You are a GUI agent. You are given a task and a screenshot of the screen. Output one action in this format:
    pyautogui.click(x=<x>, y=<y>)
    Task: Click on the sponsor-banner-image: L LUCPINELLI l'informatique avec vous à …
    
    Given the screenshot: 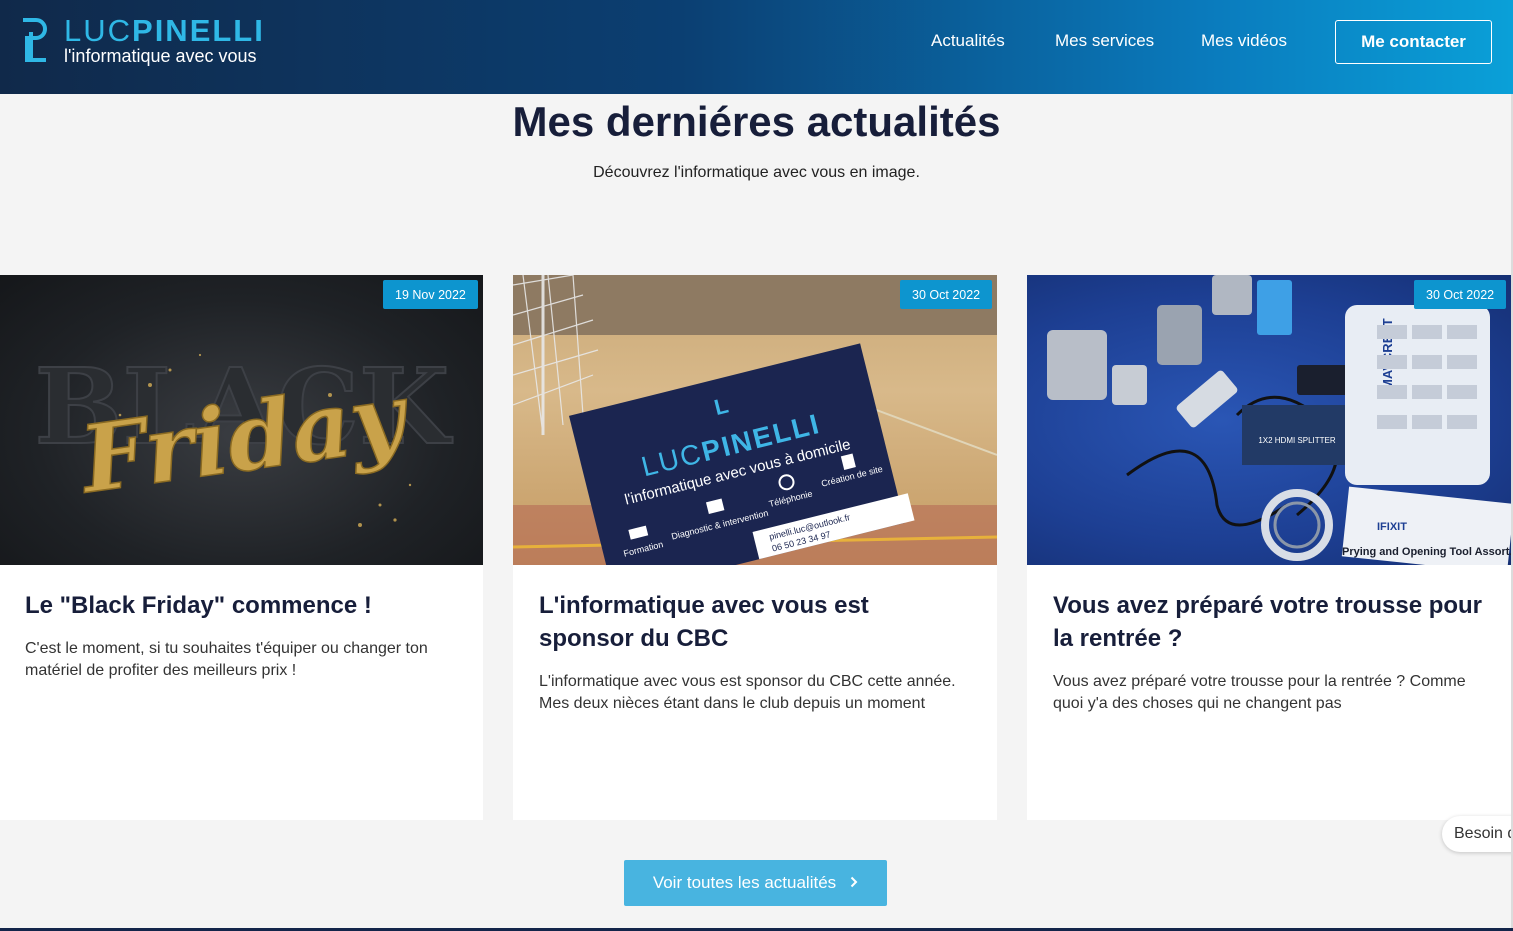 What is the action you would take?
    pyautogui.click(x=755, y=420)
    